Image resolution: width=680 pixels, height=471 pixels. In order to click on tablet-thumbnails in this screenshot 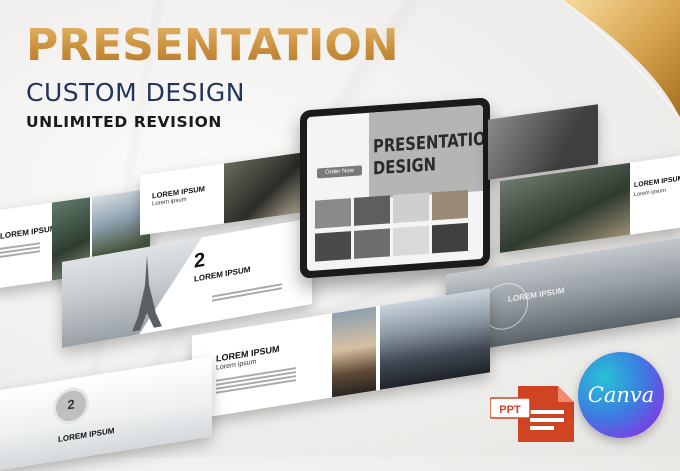, I will do `click(395, 225)`.